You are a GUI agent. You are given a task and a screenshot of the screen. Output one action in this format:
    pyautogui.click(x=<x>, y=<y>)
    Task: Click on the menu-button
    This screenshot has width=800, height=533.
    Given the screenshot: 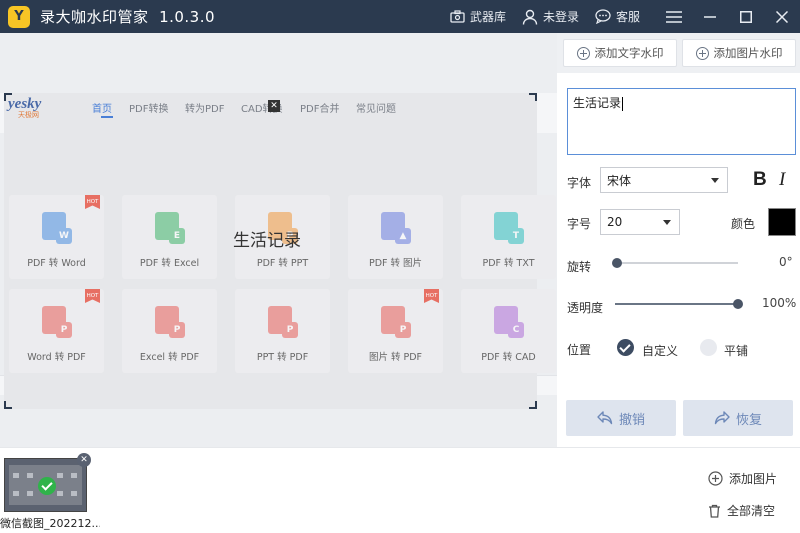 What is the action you would take?
    pyautogui.click(x=674, y=16)
    